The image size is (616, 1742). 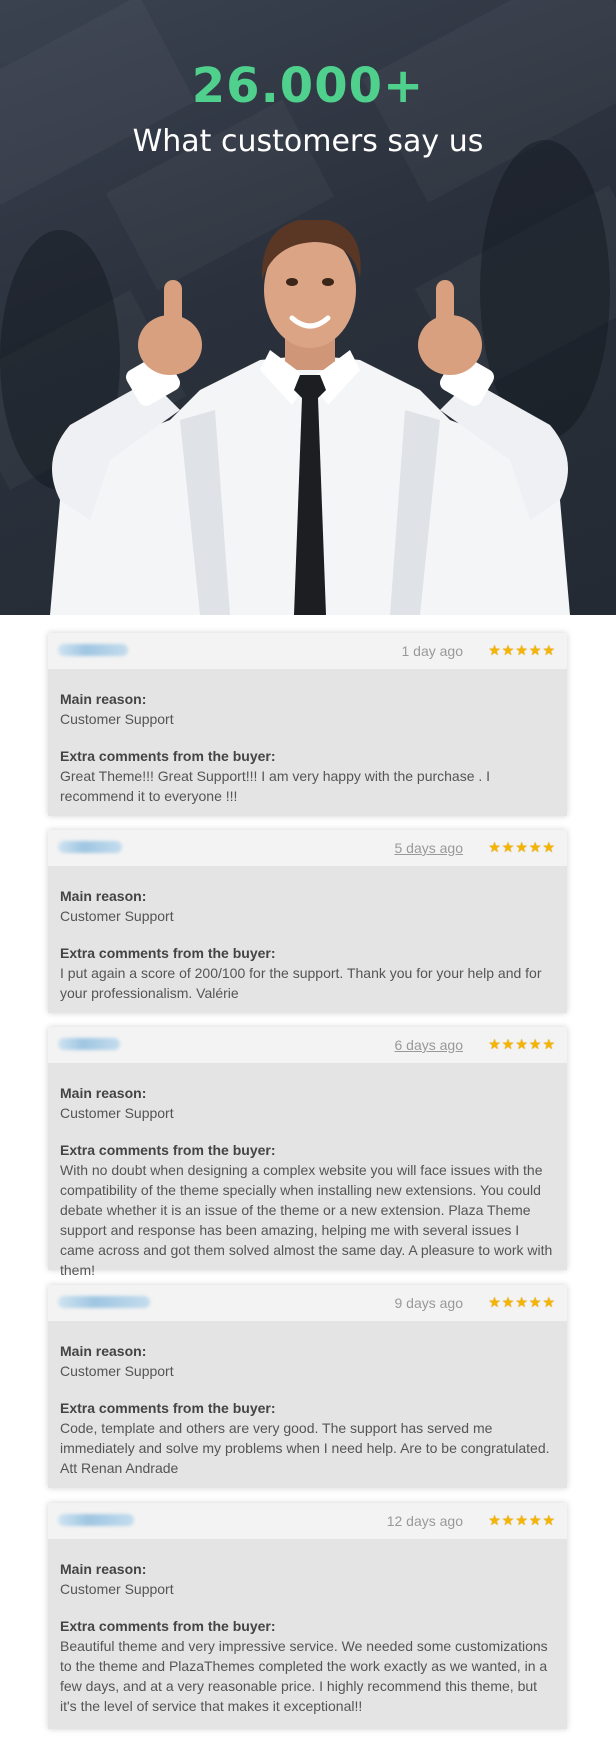 I want to click on review-date: 12 days ago, so click(x=424, y=1521).